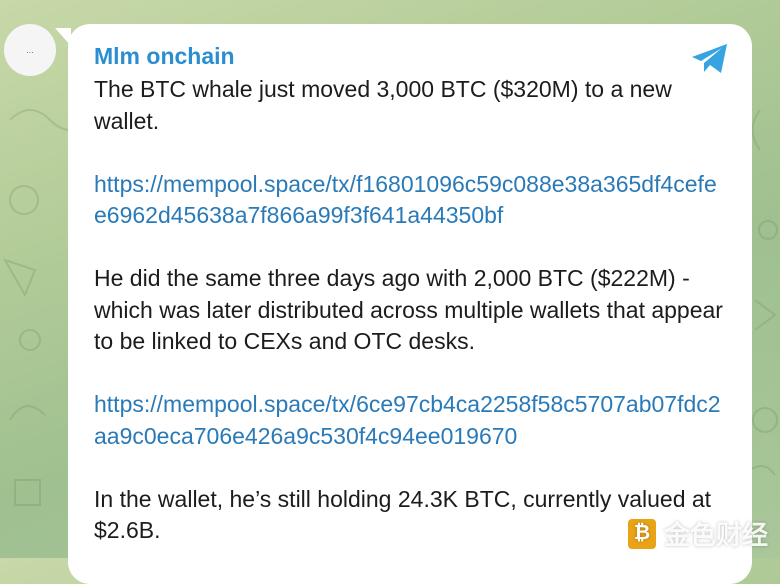 This screenshot has height=584, width=780. Describe the element at coordinates (710, 59) in the screenshot. I see `telegram-plane-icon` at that location.